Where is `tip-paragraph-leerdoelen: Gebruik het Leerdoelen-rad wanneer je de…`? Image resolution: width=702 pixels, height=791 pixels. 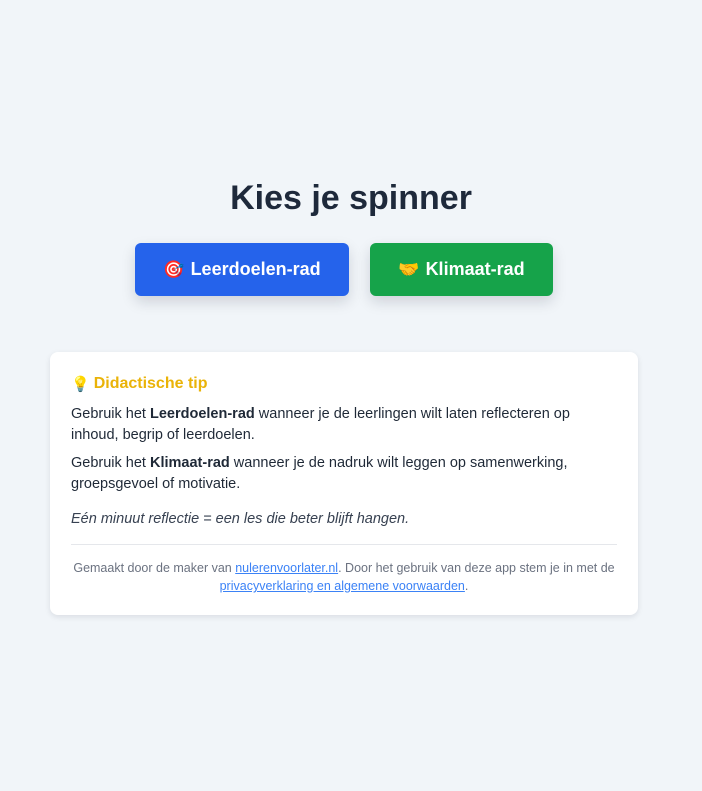 tip-paragraph-leerdoelen: Gebruik het Leerdoelen-rad wanneer je de… is located at coordinates (320, 424).